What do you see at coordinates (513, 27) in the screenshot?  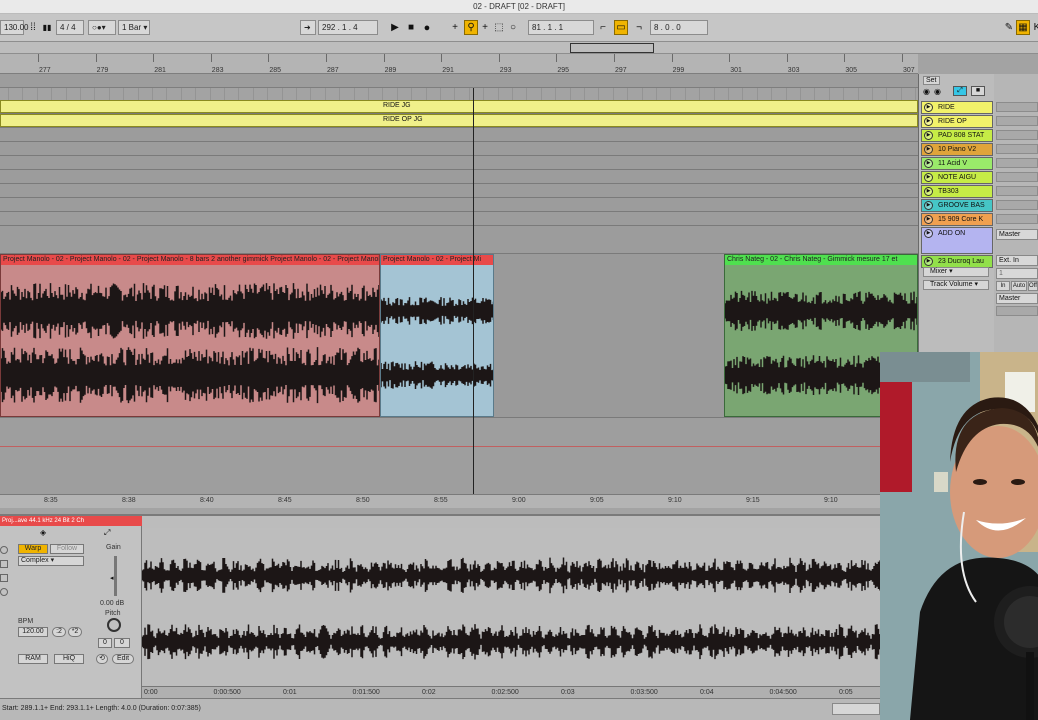 I see `session-record-icon: ○` at bounding box center [513, 27].